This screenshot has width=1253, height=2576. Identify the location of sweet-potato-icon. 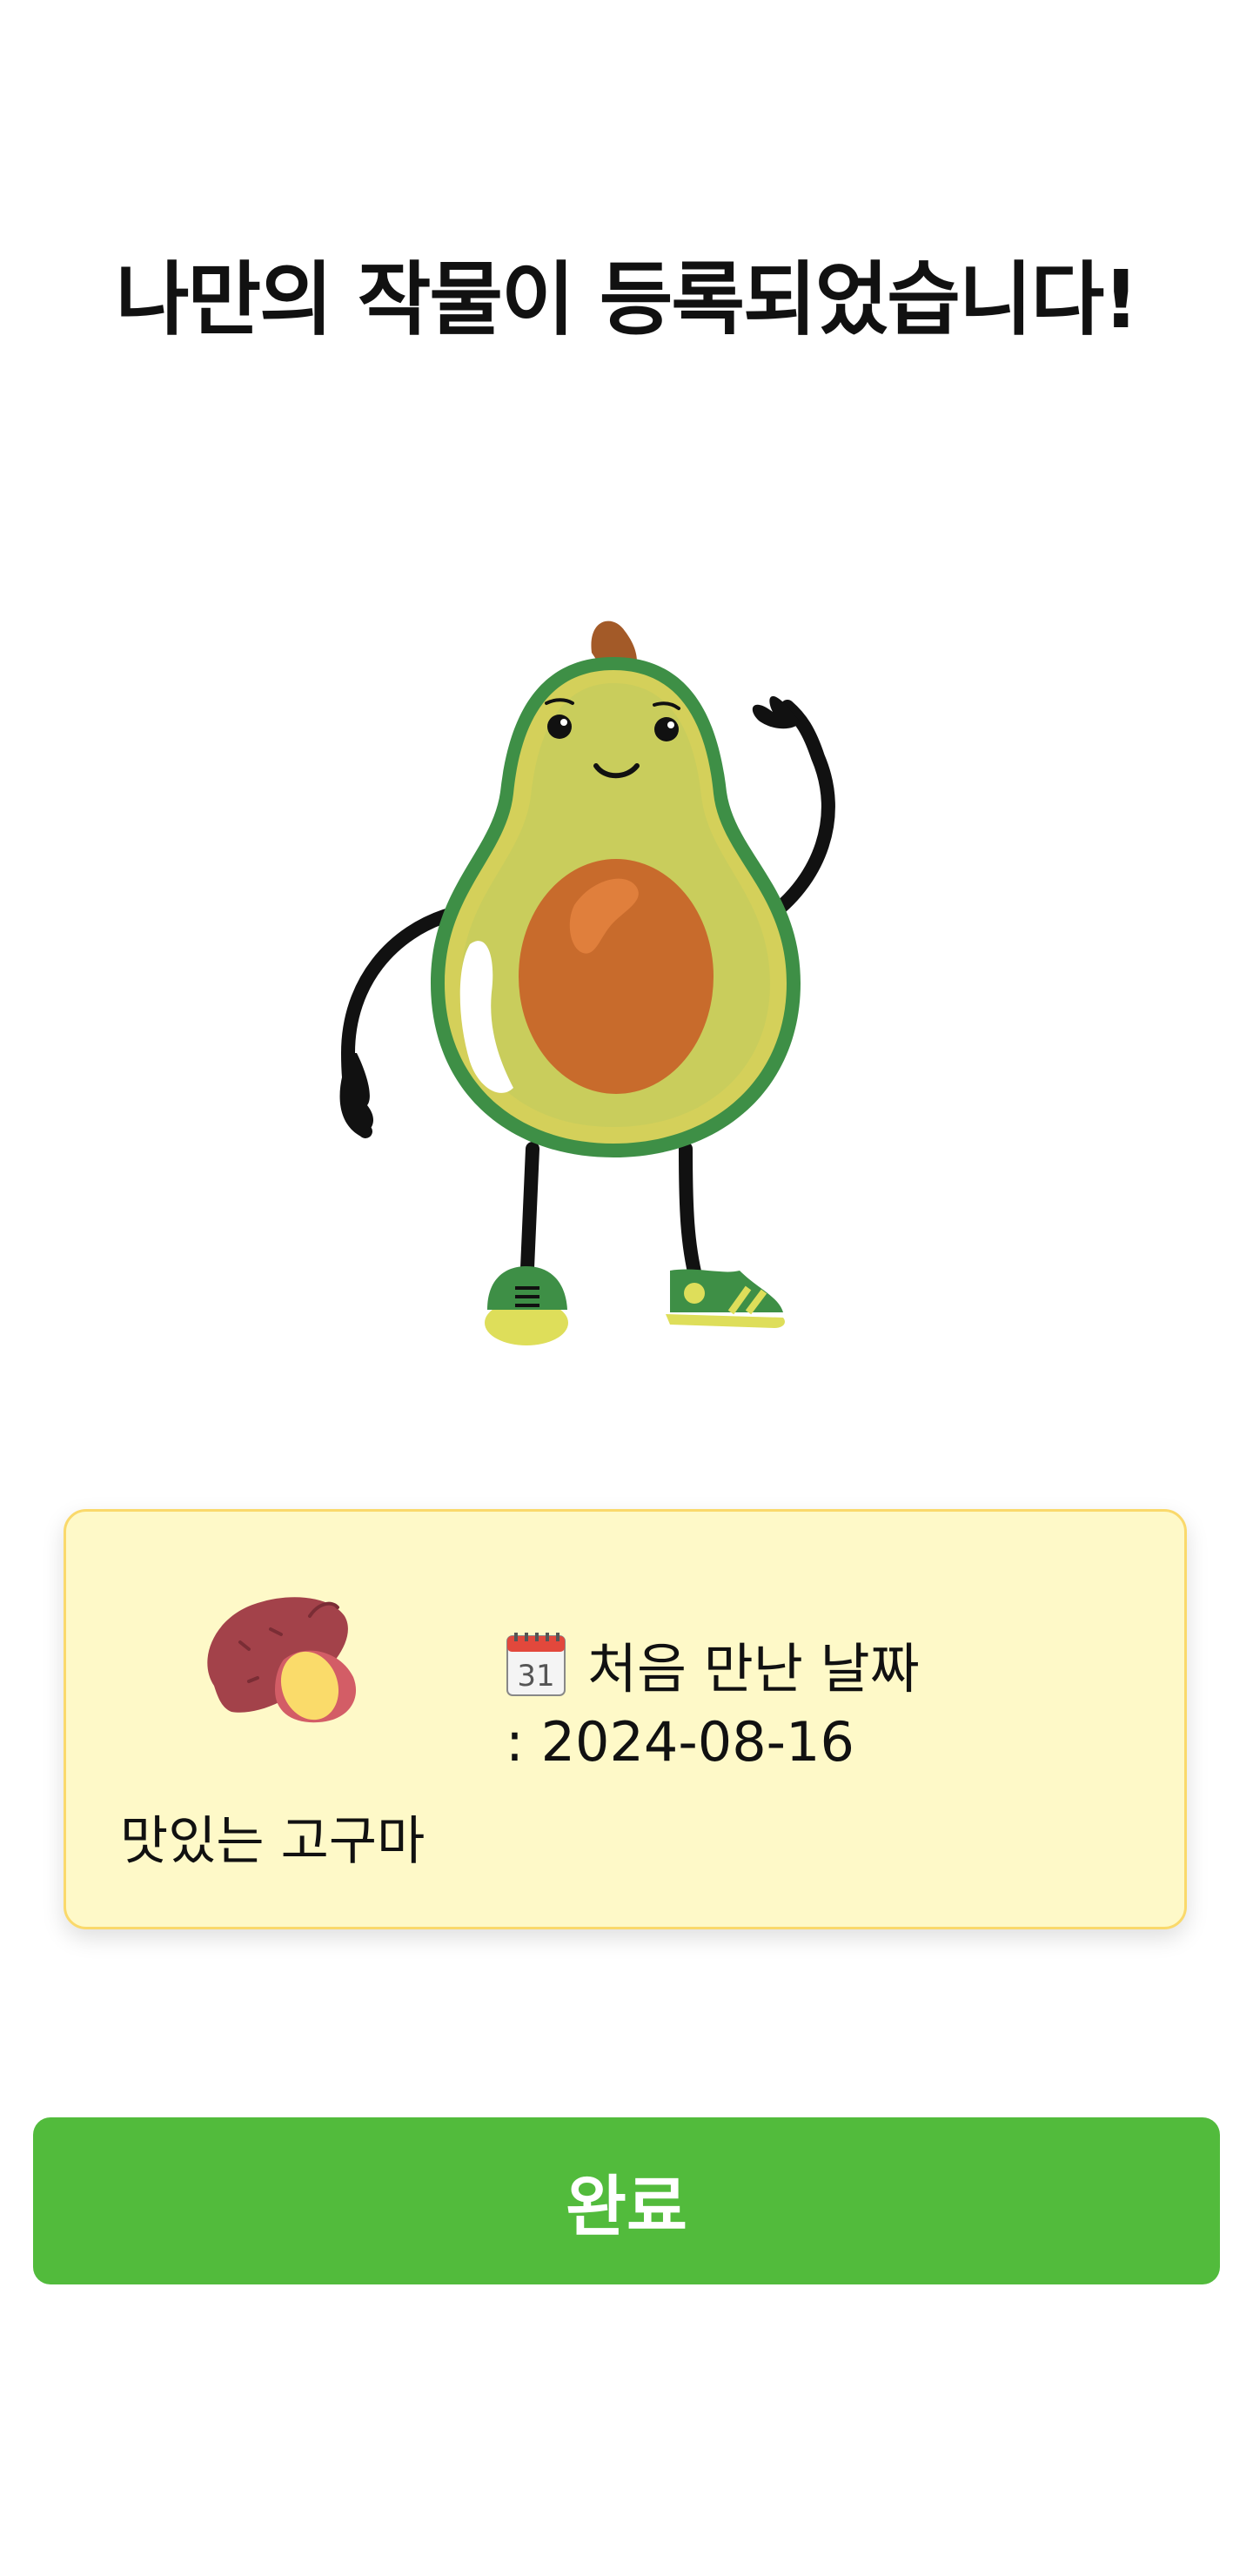
(282, 1660).